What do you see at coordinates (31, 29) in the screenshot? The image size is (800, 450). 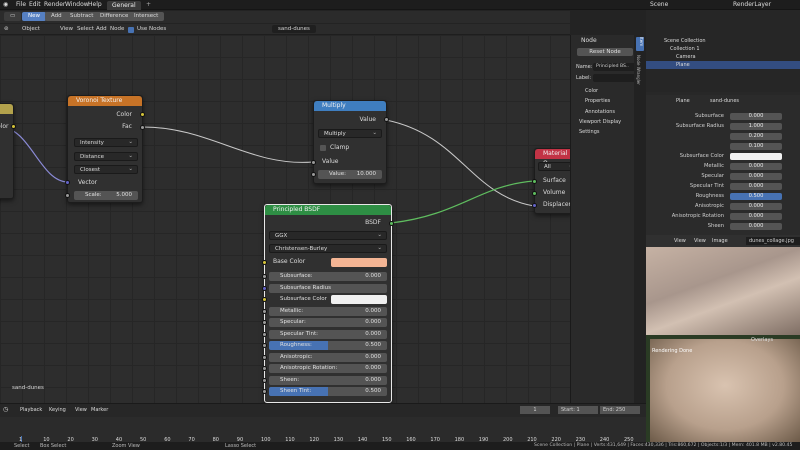 I see `object-dropdown: Object` at bounding box center [31, 29].